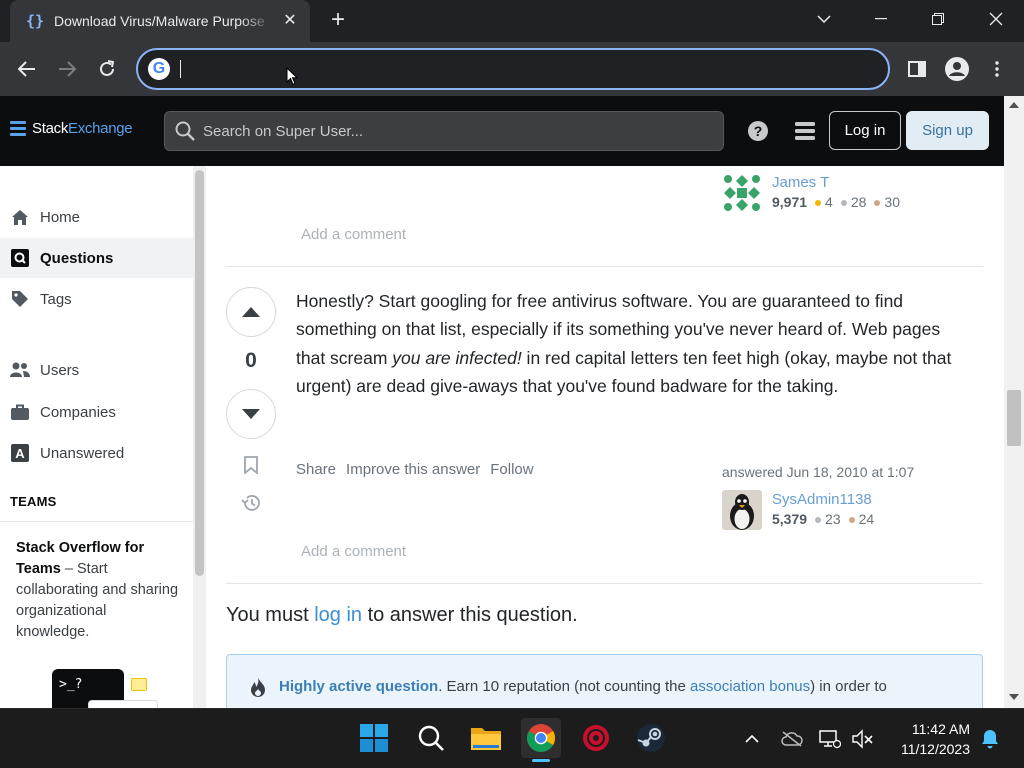 The height and width of the screenshot is (768, 1024). Describe the element at coordinates (159, 69) in the screenshot. I see `google-icon: G` at that location.